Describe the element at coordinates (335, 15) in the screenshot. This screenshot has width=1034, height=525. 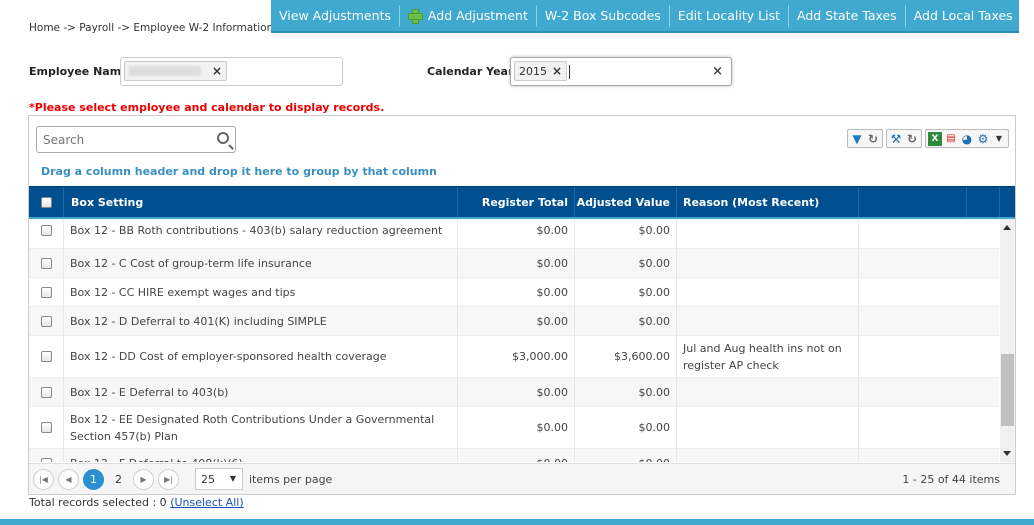
I see `view-adjustments-link: View Adjustments` at that location.